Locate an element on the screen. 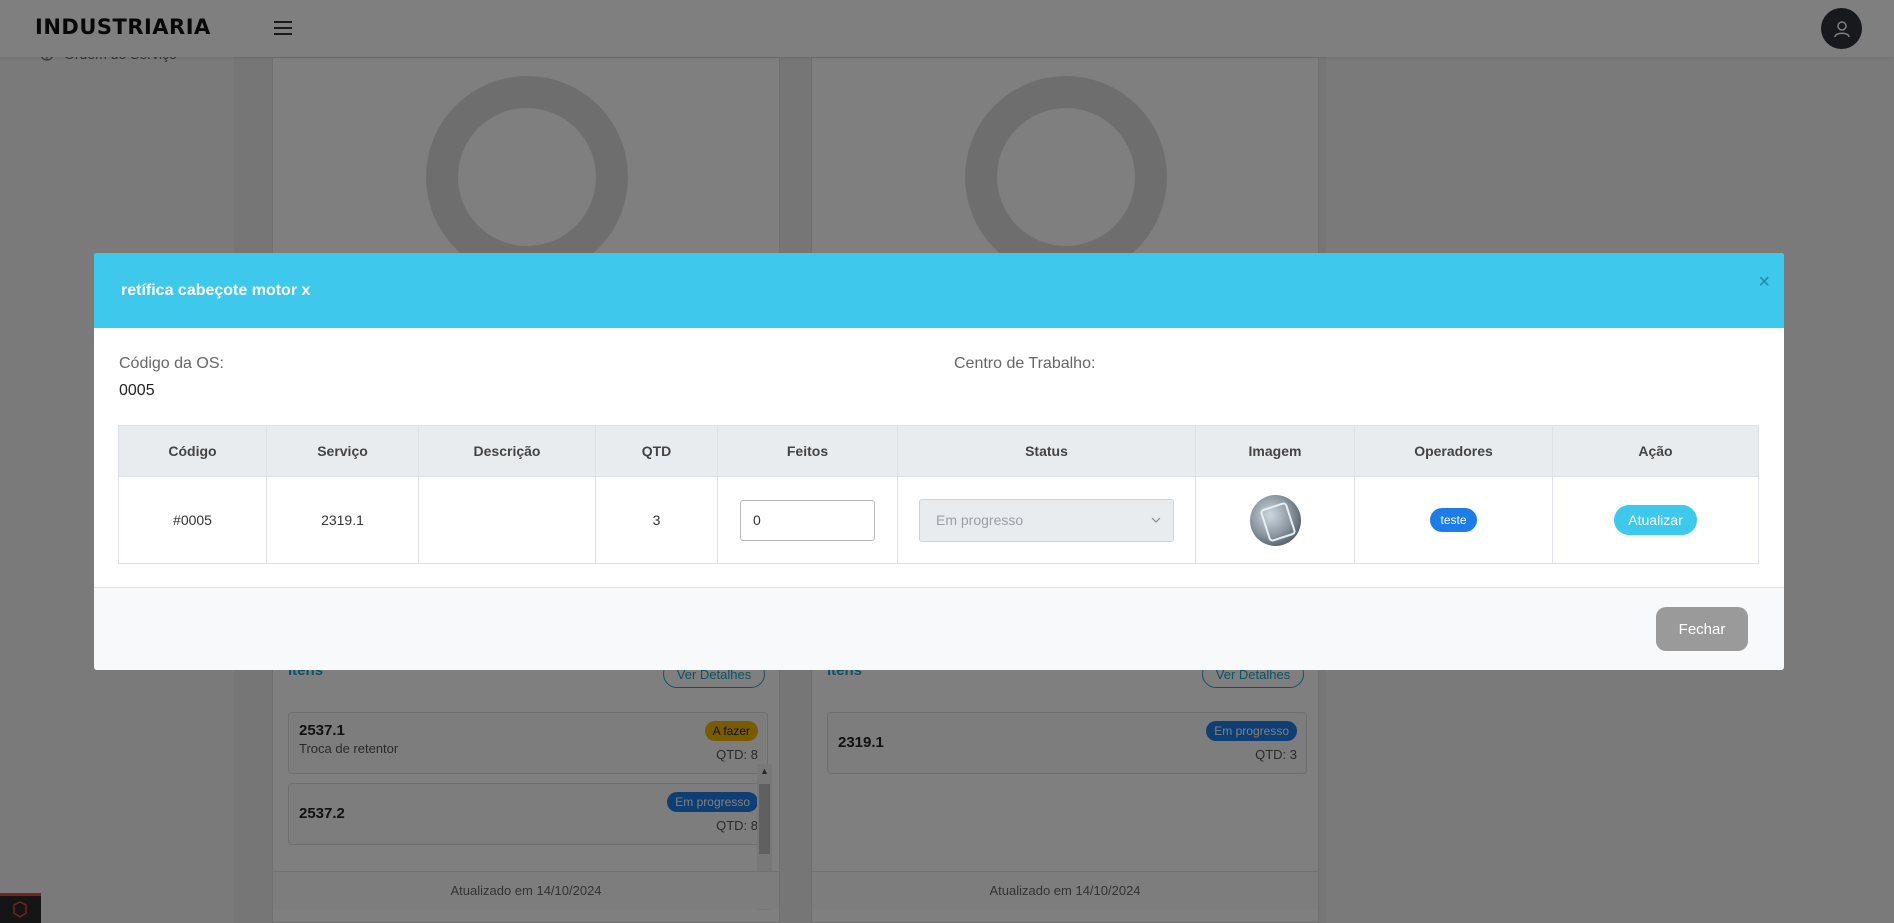 The width and height of the screenshot is (1894, 923). os-code-label: Código da OS: is located at coordinates (171, 363).